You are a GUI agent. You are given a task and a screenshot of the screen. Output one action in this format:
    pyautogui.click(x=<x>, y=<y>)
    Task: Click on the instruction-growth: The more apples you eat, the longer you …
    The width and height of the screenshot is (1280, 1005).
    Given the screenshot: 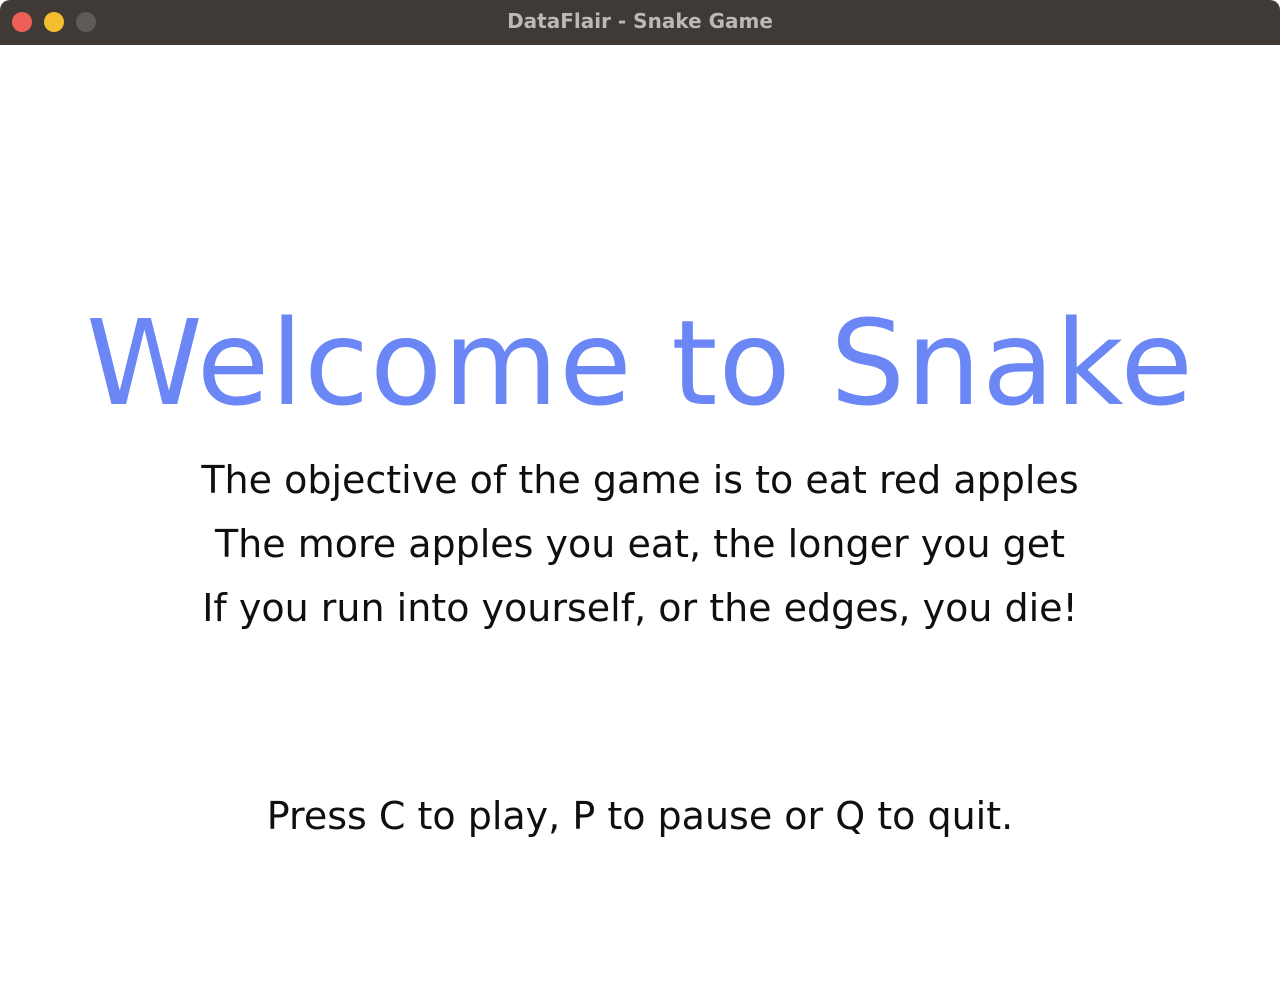 What is the action you would take?
    pyautogui.click(x=640, y=544)
    